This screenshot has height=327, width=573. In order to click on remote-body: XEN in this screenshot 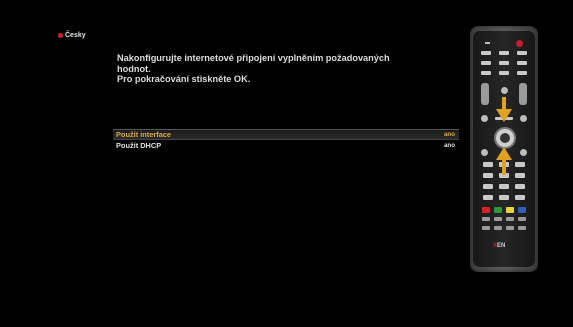, I will do `click(504, 149)`.